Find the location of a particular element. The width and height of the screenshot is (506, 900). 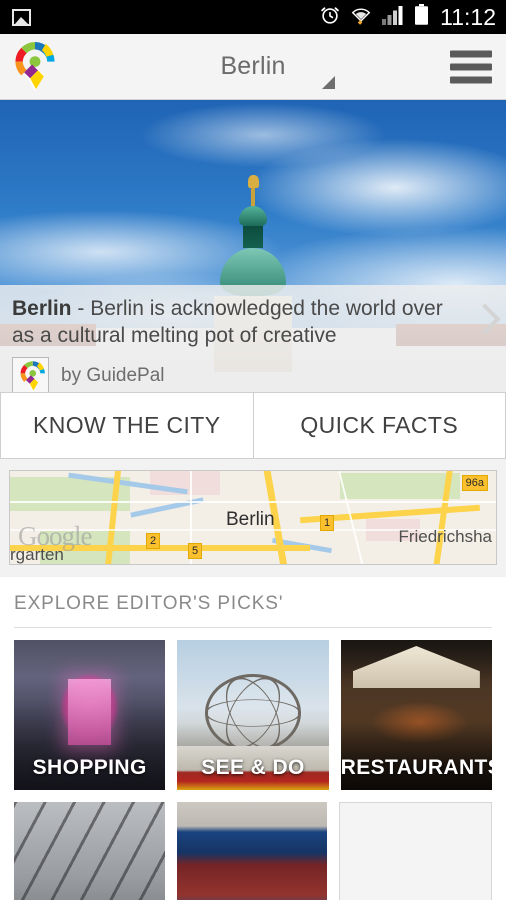

map-label-district: Friedrichsha is located at coordinates (445, 536).